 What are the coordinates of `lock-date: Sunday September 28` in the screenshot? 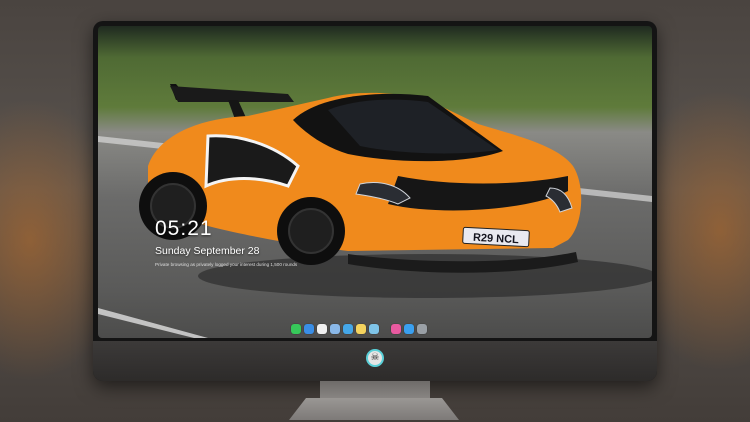 It's located at (207, 251).